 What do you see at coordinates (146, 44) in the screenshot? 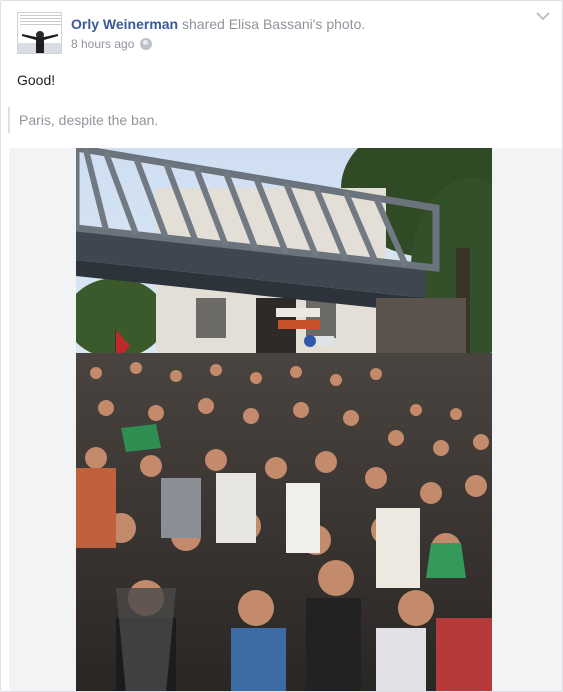
I see `globe-icon` at bounding box center [146, 44].